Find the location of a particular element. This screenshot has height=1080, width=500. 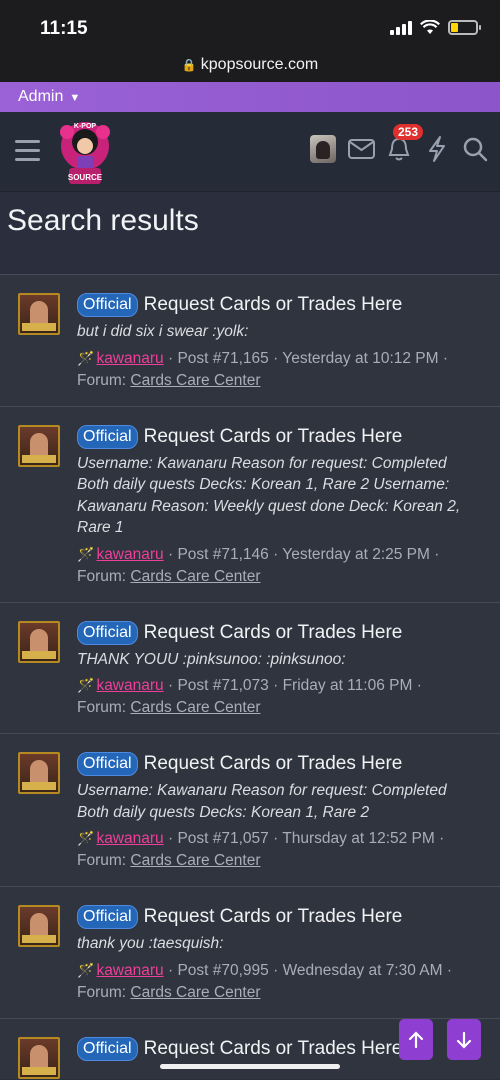

search-icon is located at coordinates (475, 149).